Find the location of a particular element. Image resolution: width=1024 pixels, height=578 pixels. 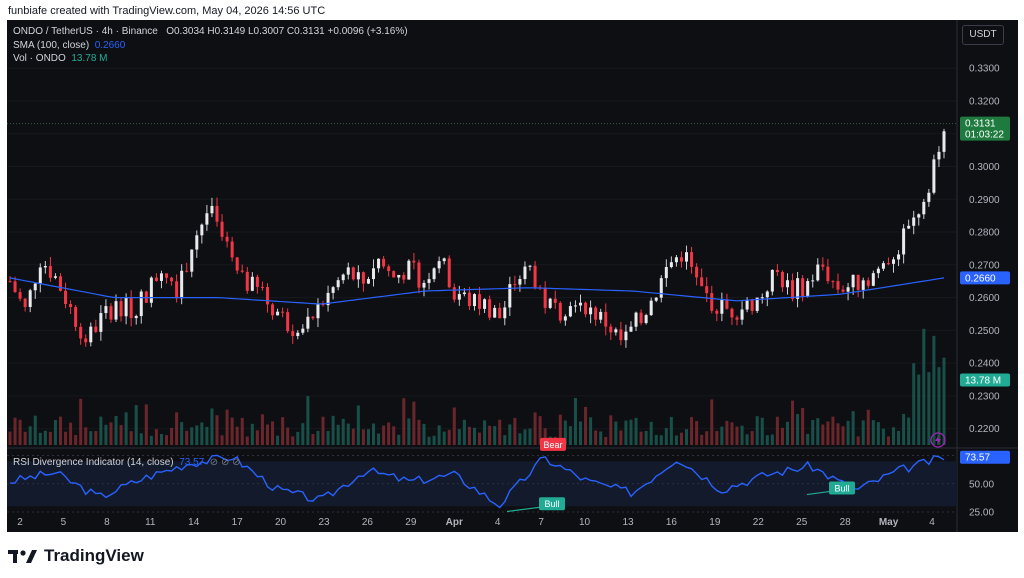

tradingview-logo: TradingView is located at coordinates (76, 556).